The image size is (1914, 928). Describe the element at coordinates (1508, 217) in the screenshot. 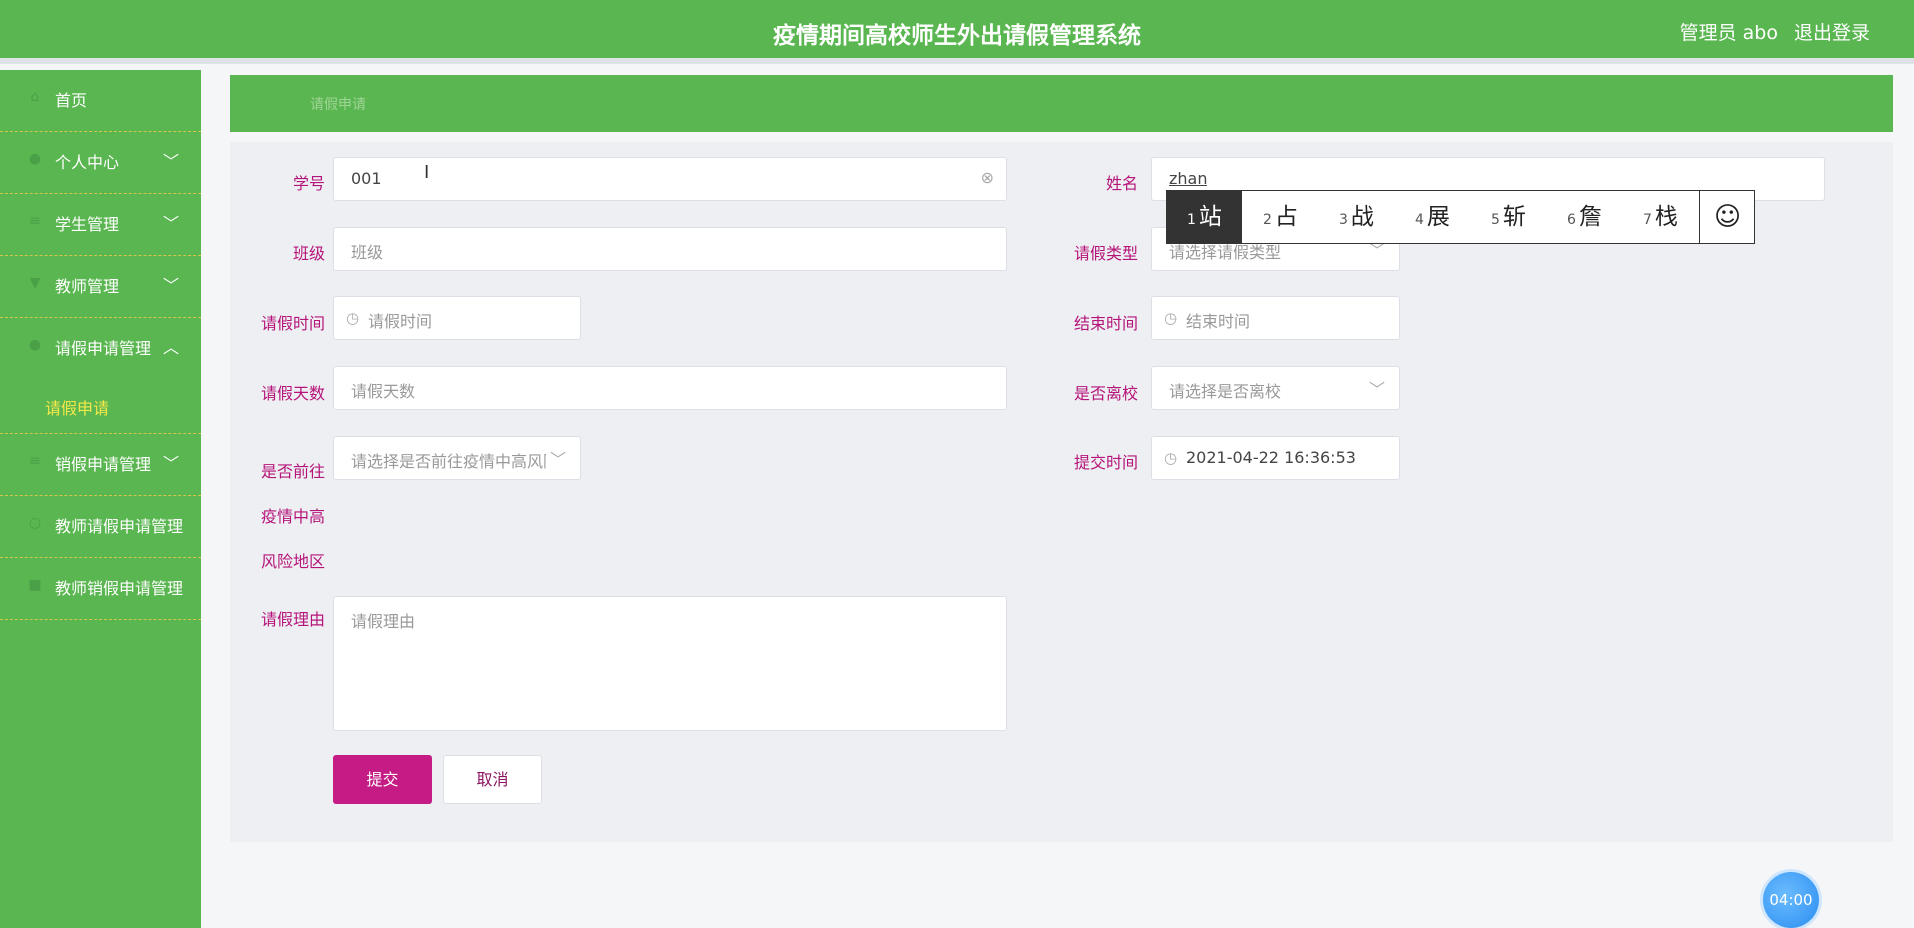

I see `ime-candidate-5: 5斩` at that location.